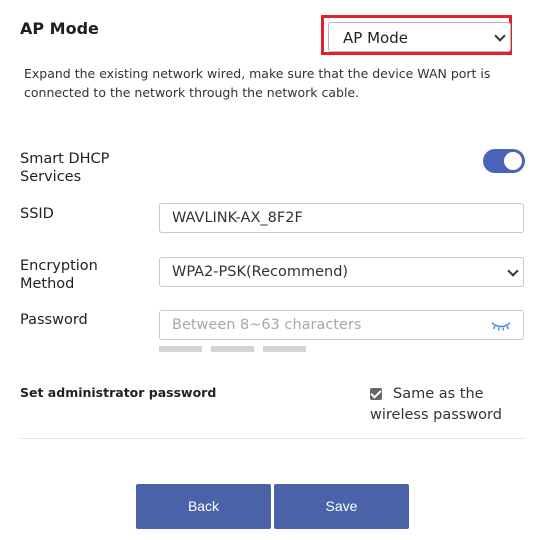 Image resolution: width=537 pixels, height=540 pixels. Describe the element at coordinates (267, 325) in the screenshot. I see `password-placeholder: Between 8~63 characters` at that location.